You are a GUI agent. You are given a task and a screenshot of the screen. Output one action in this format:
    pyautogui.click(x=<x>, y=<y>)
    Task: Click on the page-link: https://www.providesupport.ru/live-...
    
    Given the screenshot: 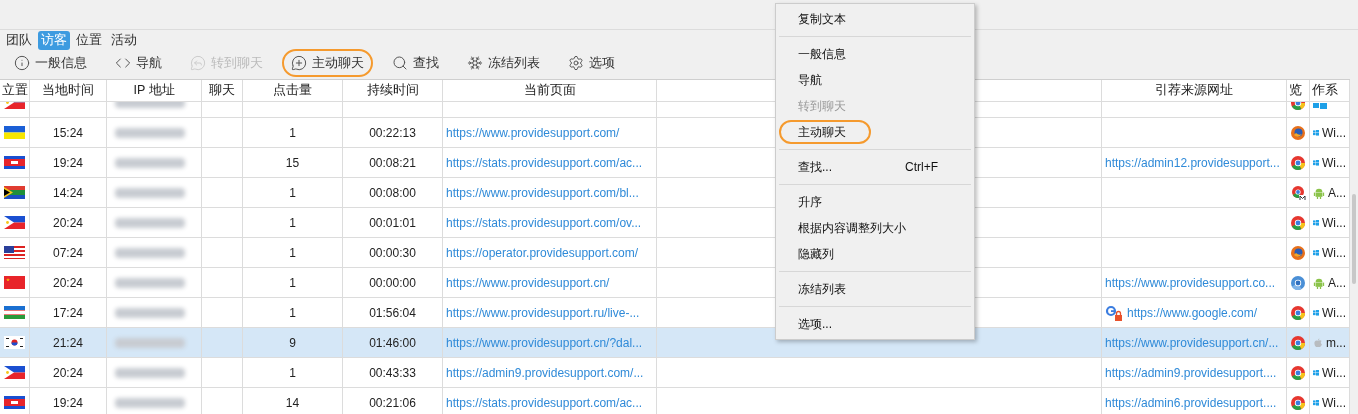 What is the action you would take?
    pyautogui.click(x=543, y=312)
    